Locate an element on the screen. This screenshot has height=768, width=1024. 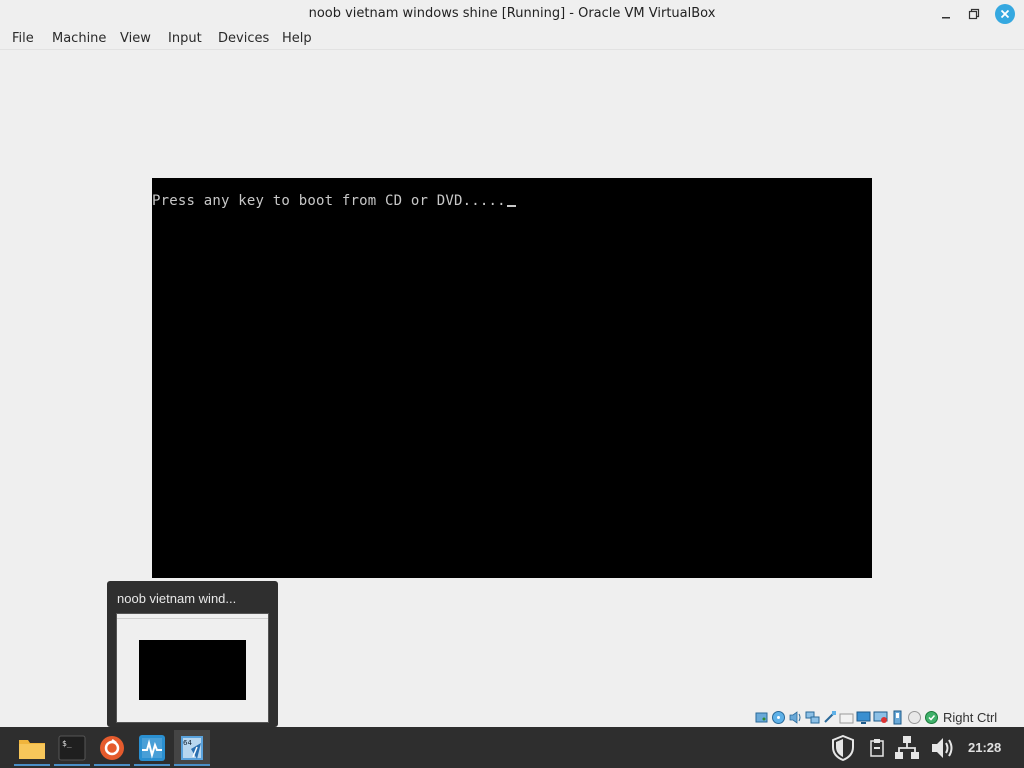
menu-machine: Machine is located at coordinates (79, 38).